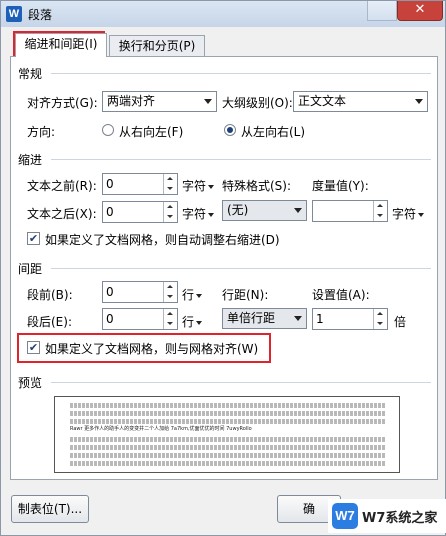  I want to click on special-format-label: 特殊格式(S):, so click(257, 186).